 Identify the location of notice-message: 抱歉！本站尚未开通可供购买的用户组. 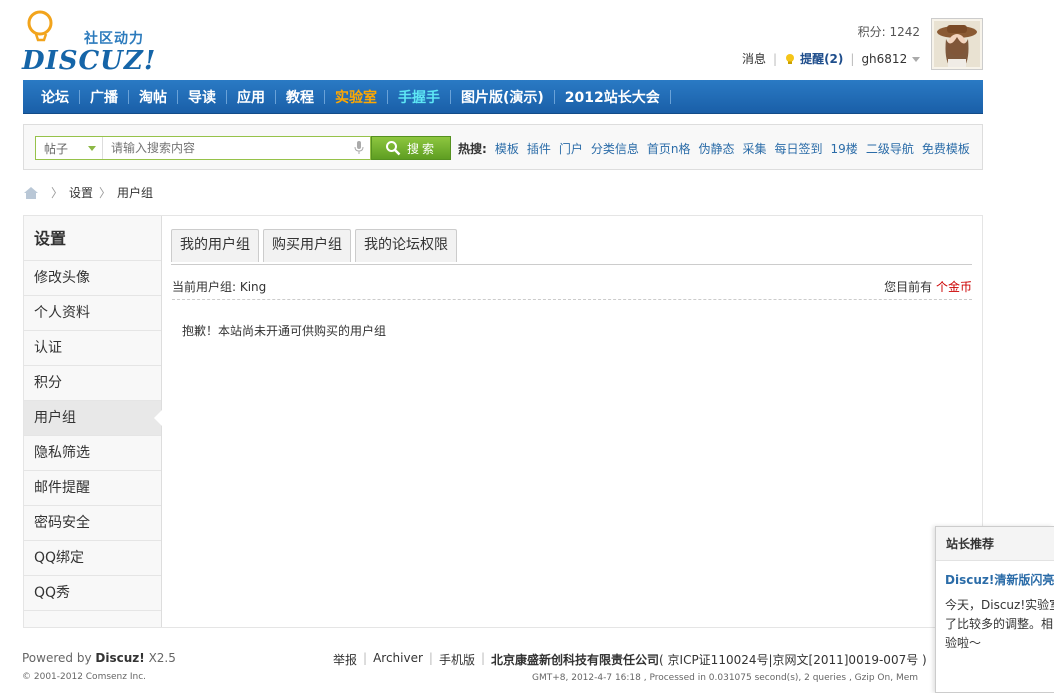
(284, 331).